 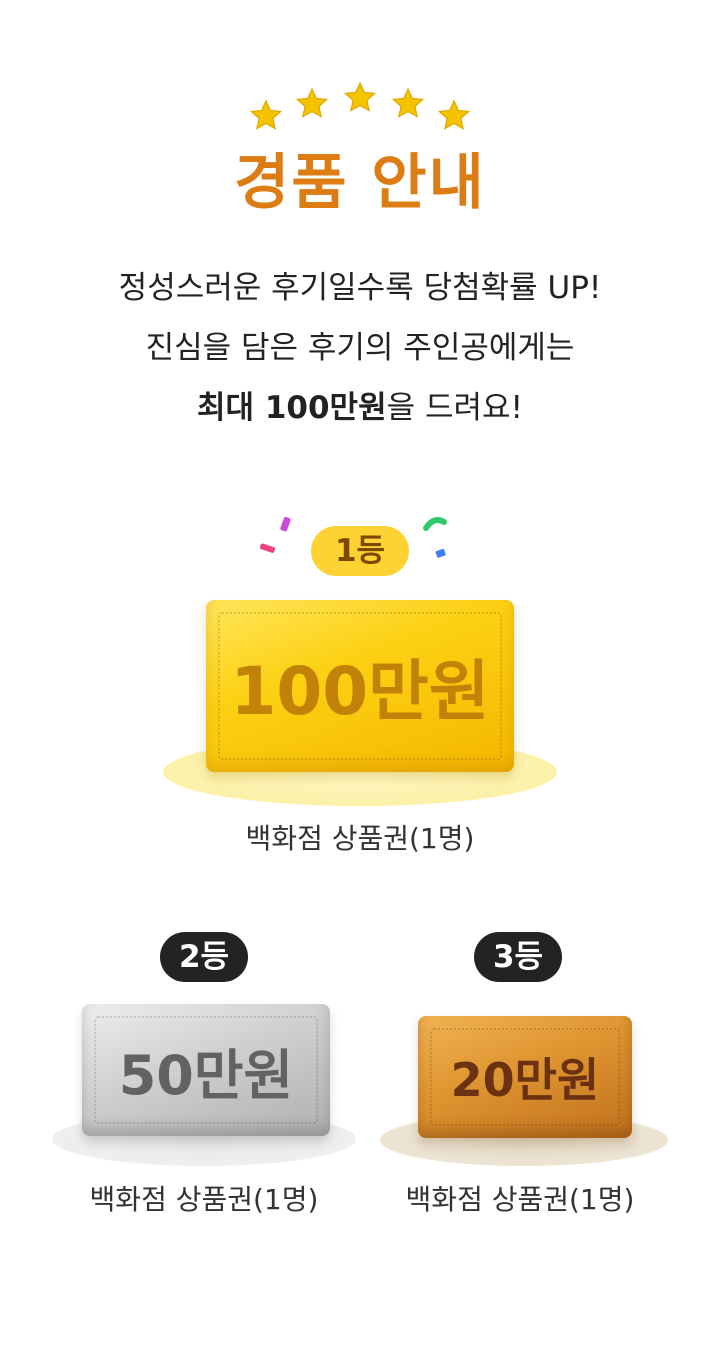 What do you see at coordinates (360, 691) in the screenshot?
I see `first-prize-amount: 100만원` at bounding box center [360, 691].